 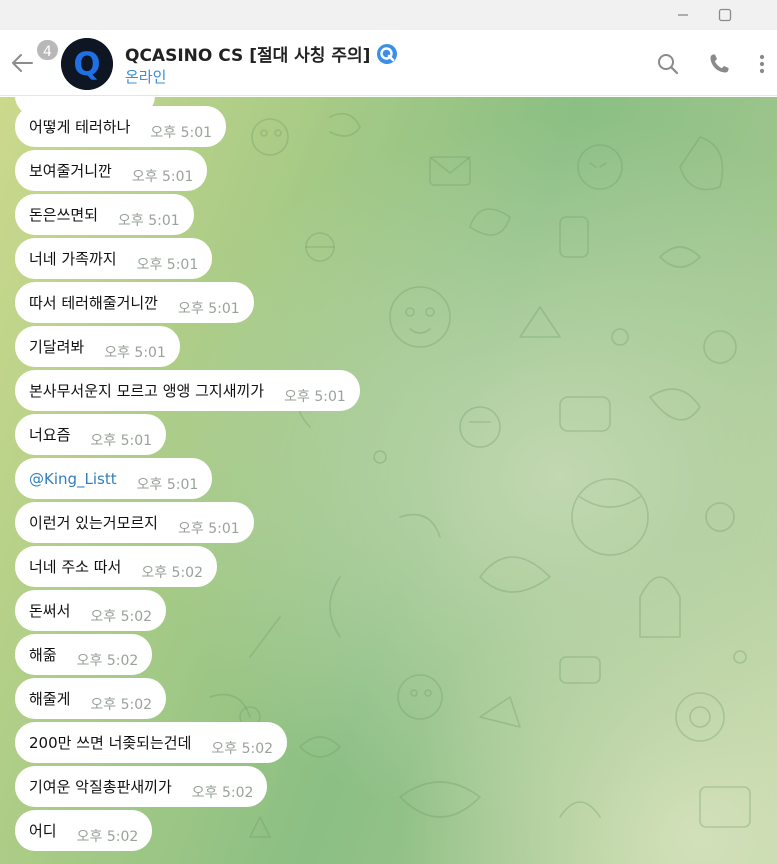 What do you see at coordinates (388, 15) in the screenshot?
I see `window-titlebar` at bounding box center [388, 15].